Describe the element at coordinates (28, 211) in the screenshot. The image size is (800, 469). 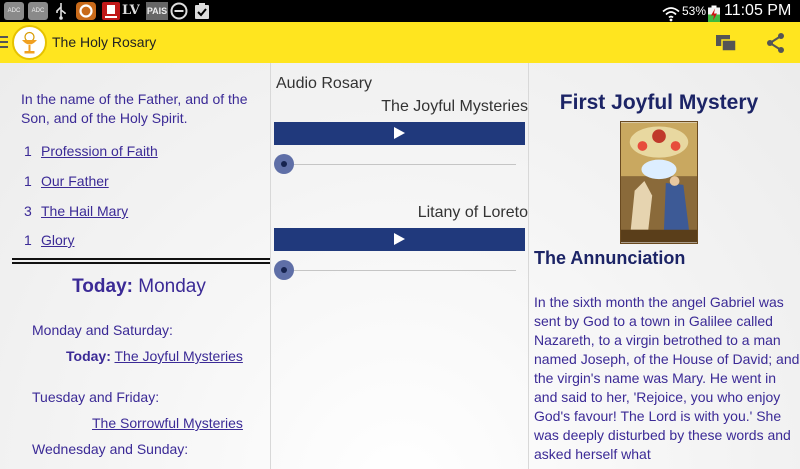
I see `prayer-count: 3` at that location.